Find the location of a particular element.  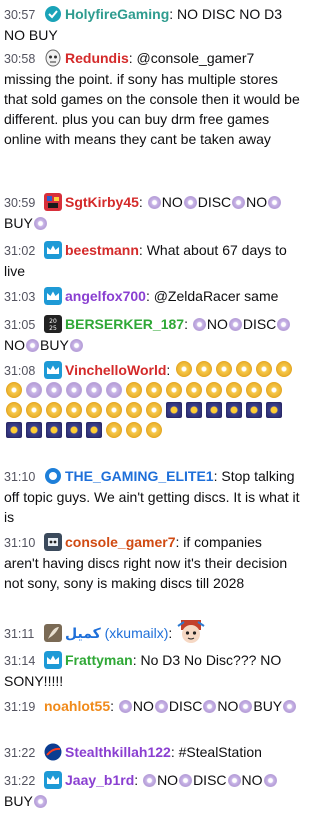

username: HolyfireGaming is located at coordinates (117, 14).